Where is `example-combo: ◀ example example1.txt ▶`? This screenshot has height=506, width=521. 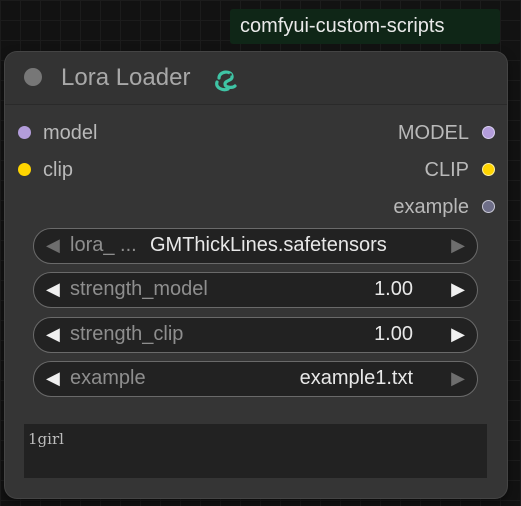 example-combo: ◀ example example1.txt ▶ is located at coordinates (255, 379).